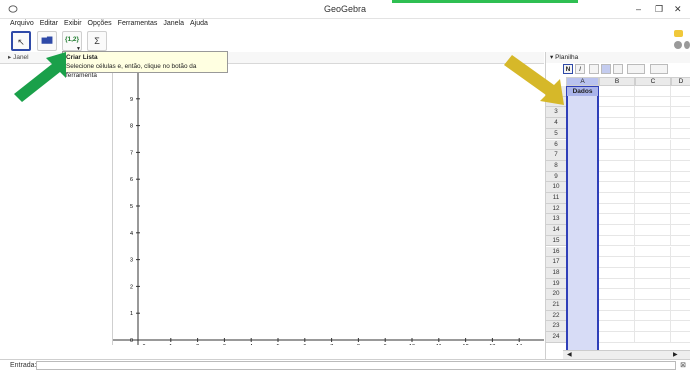 The width and height of the screenshot is (690, 372). Describe the element at coordinates (556, 262) in the screenshot. I see `row-header: 17` at that location.